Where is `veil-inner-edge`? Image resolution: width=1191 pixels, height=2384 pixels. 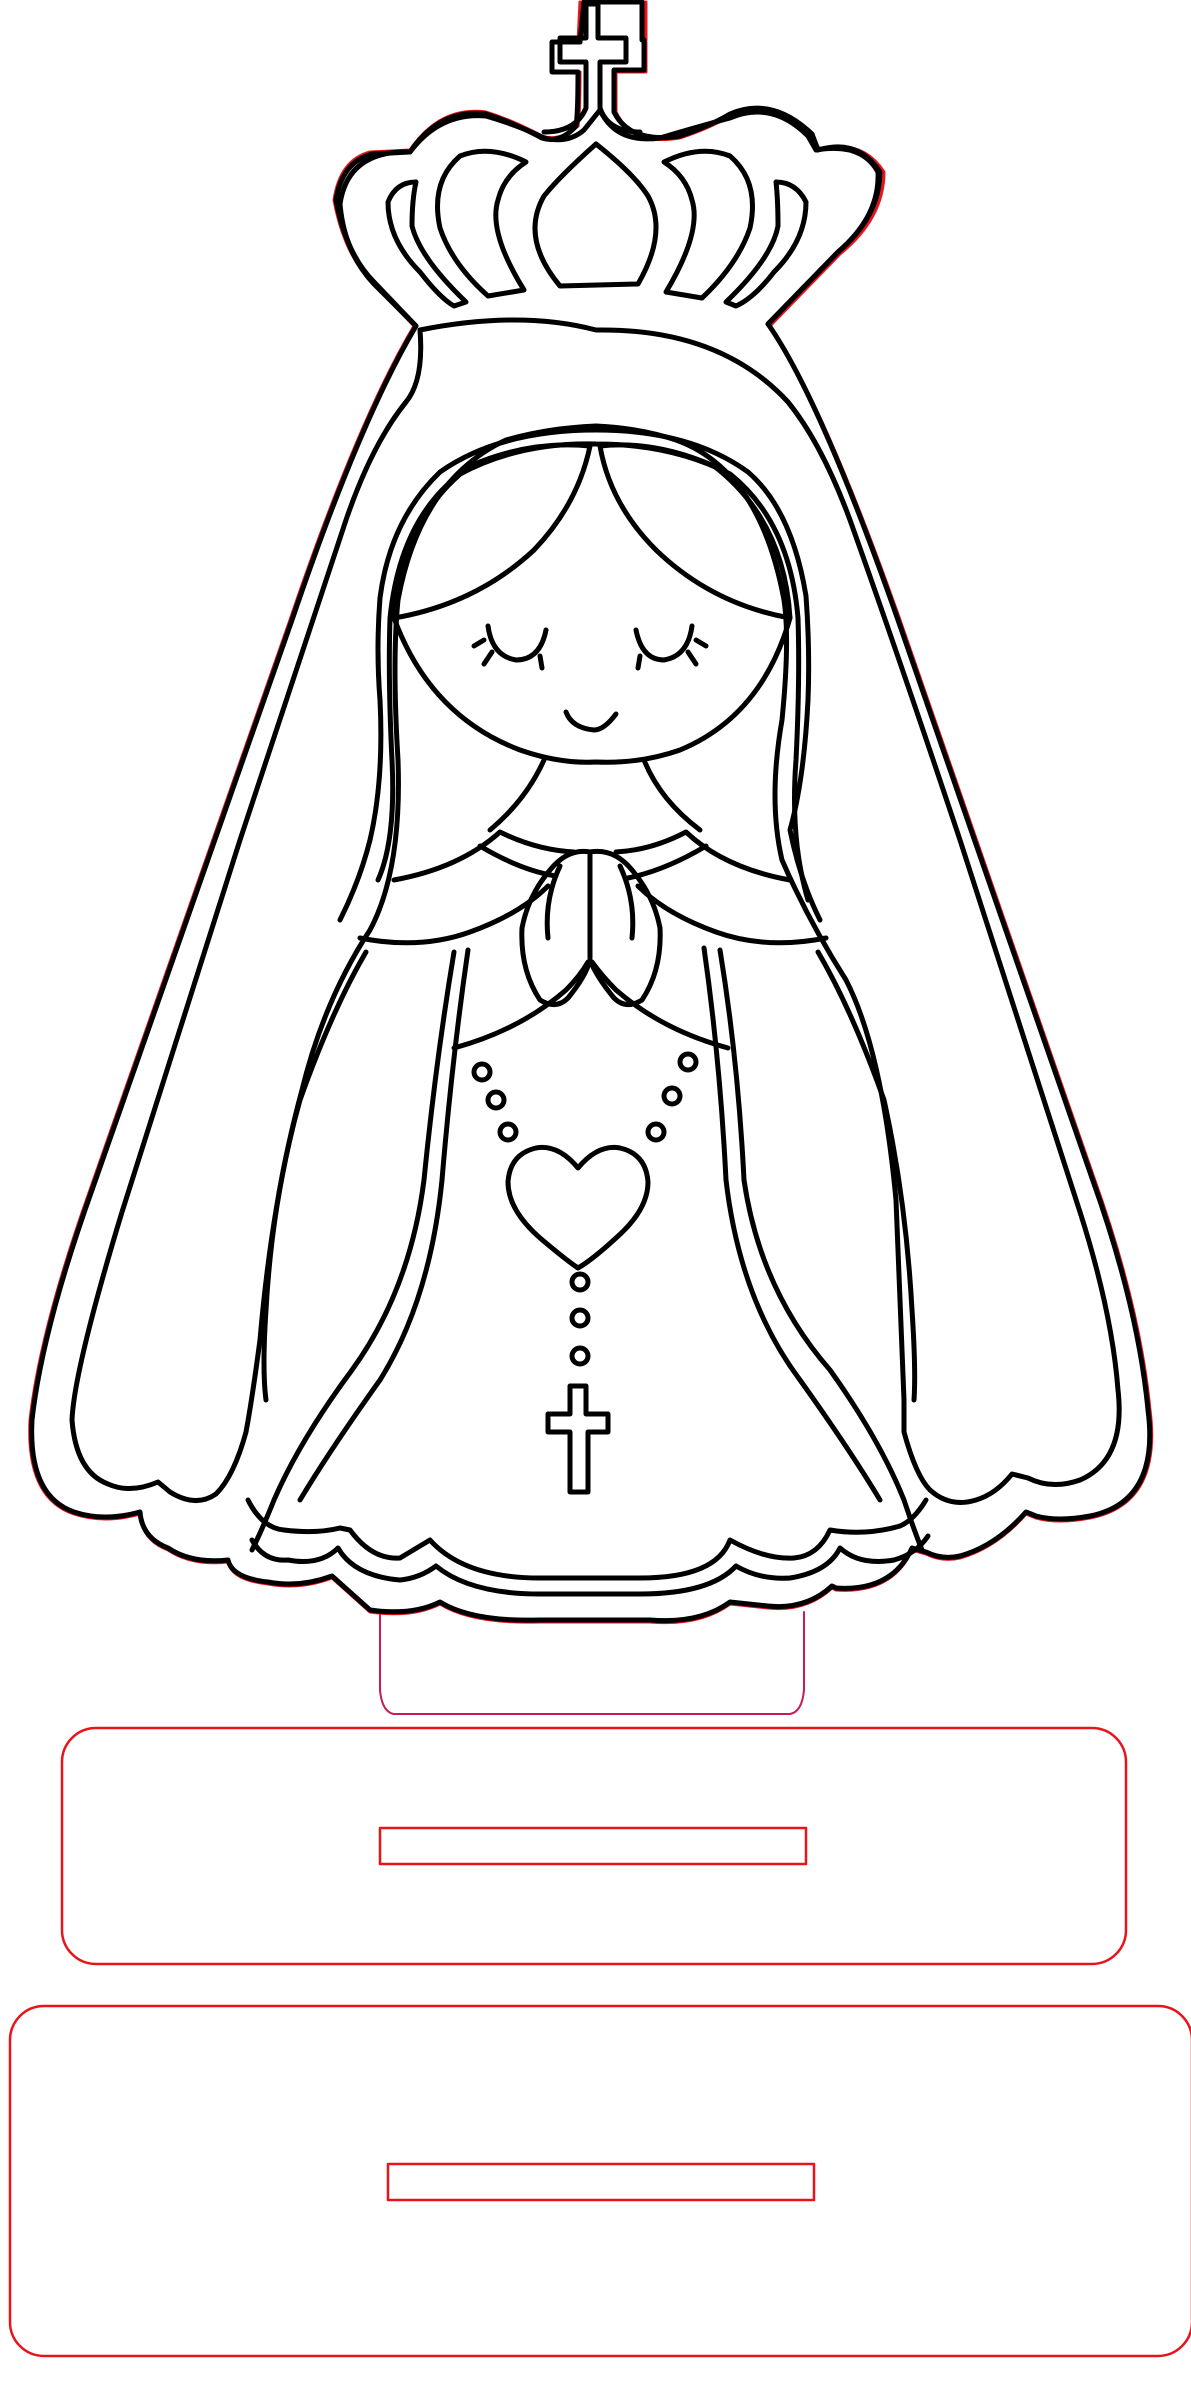
veil-inner-edge is located at coordinates (593, 672).